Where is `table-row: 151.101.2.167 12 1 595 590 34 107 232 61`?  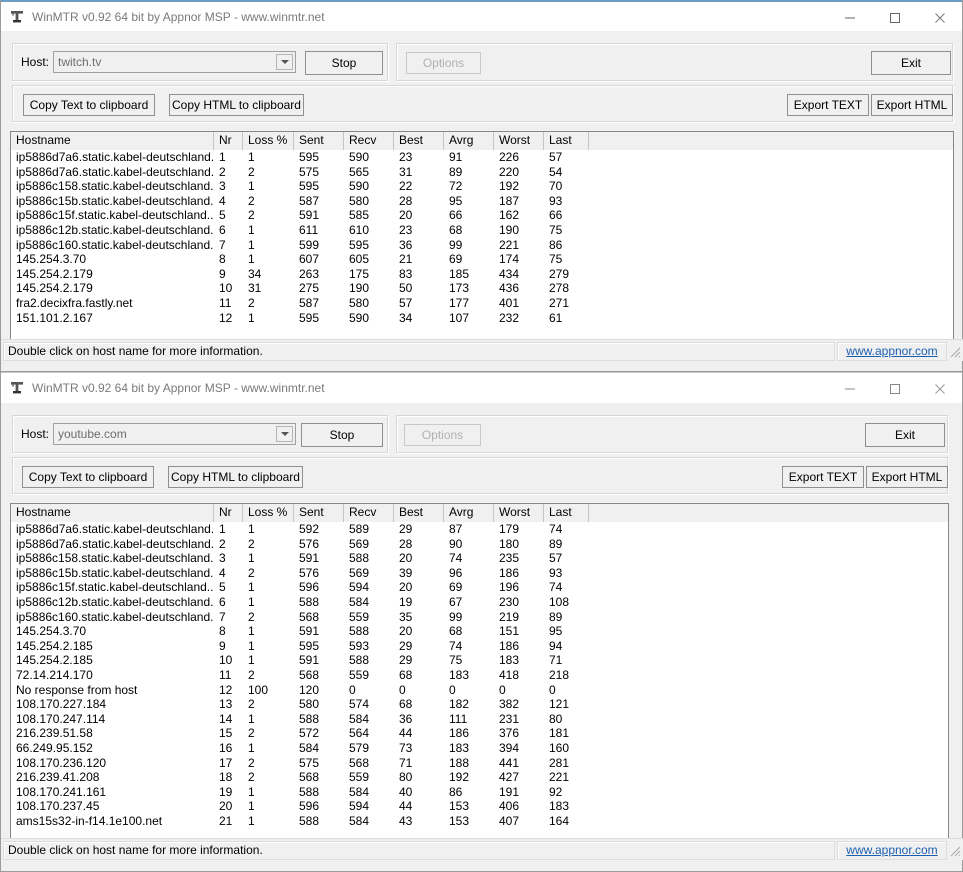 table-row: 151.101.2.167 12 1 595 590 34 107 232 61 is located at coordinates (482, 318).